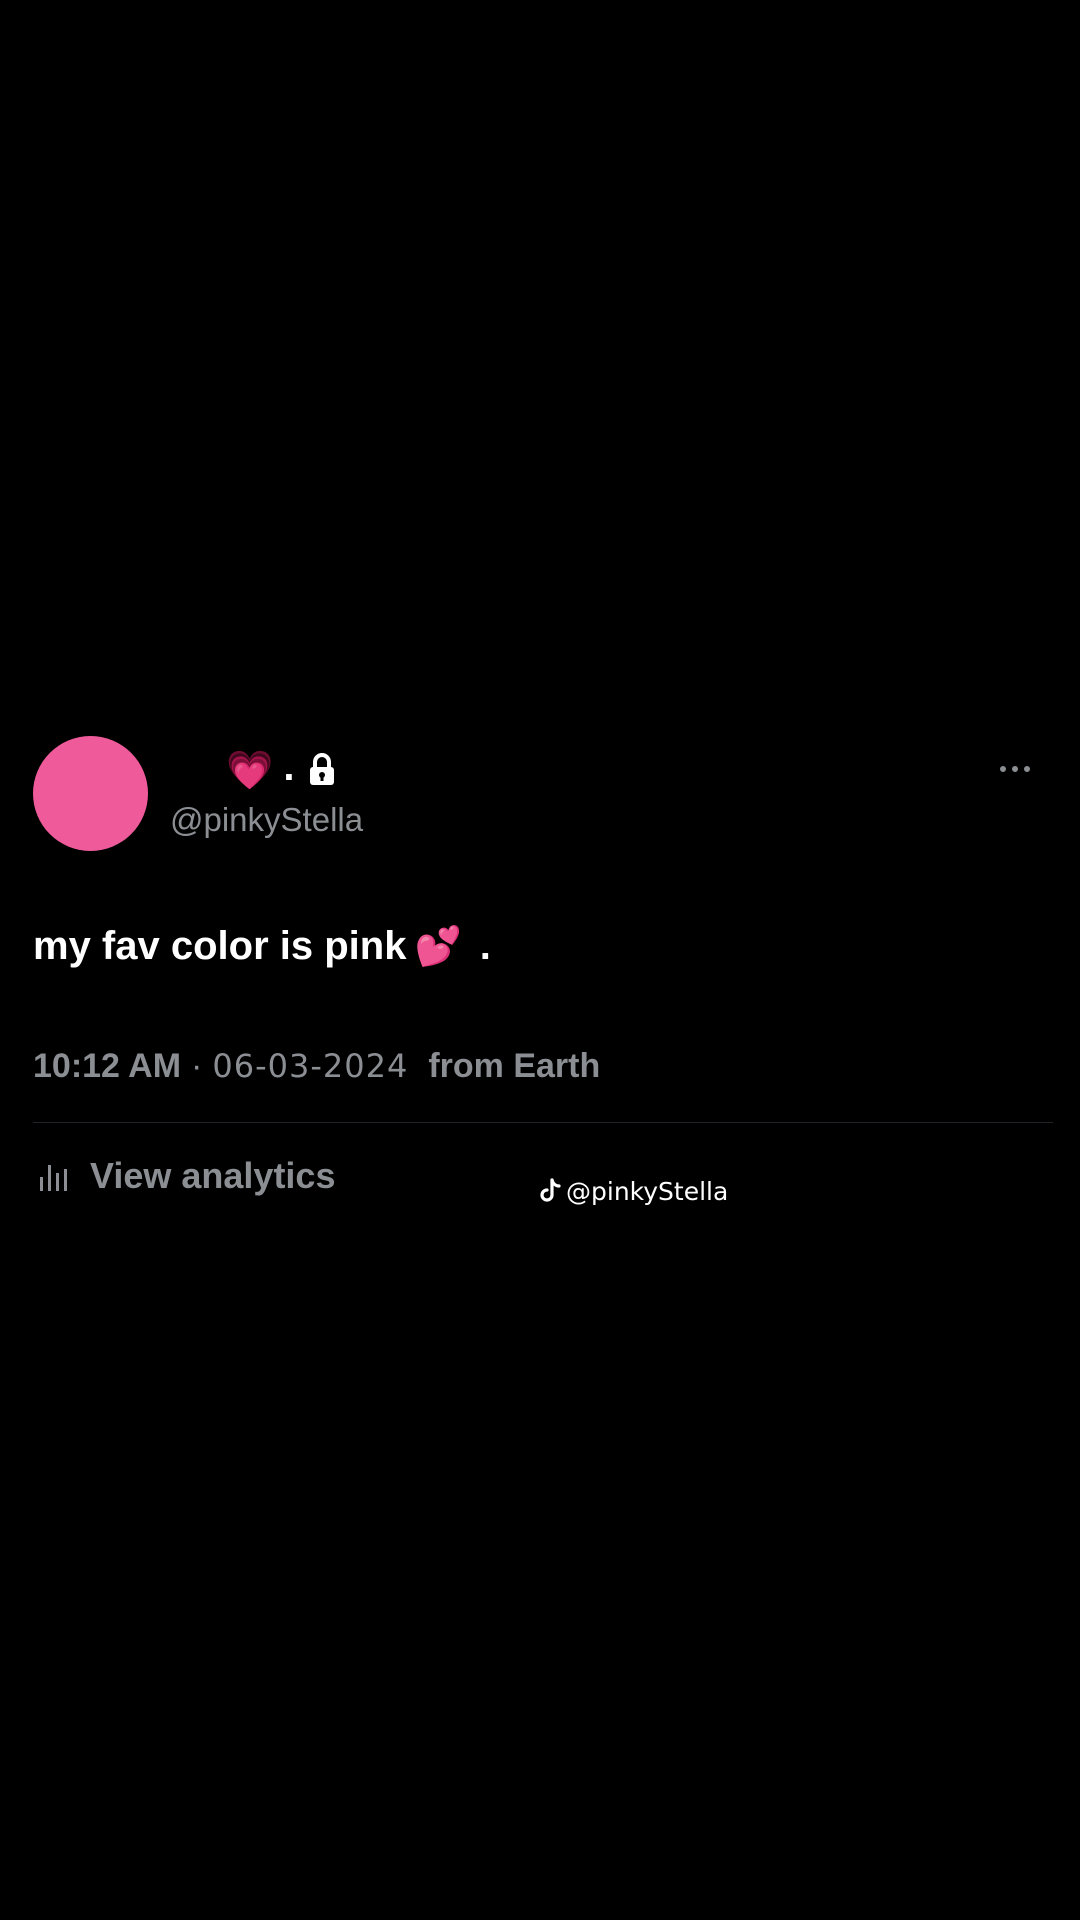 The height and width of the screenshot is (1920, 1080). What do you see at coordinates (647, 1191) in the screenshot?
I see `watermark-handle: @pinkyStella` at bounding box center [647, 1191].